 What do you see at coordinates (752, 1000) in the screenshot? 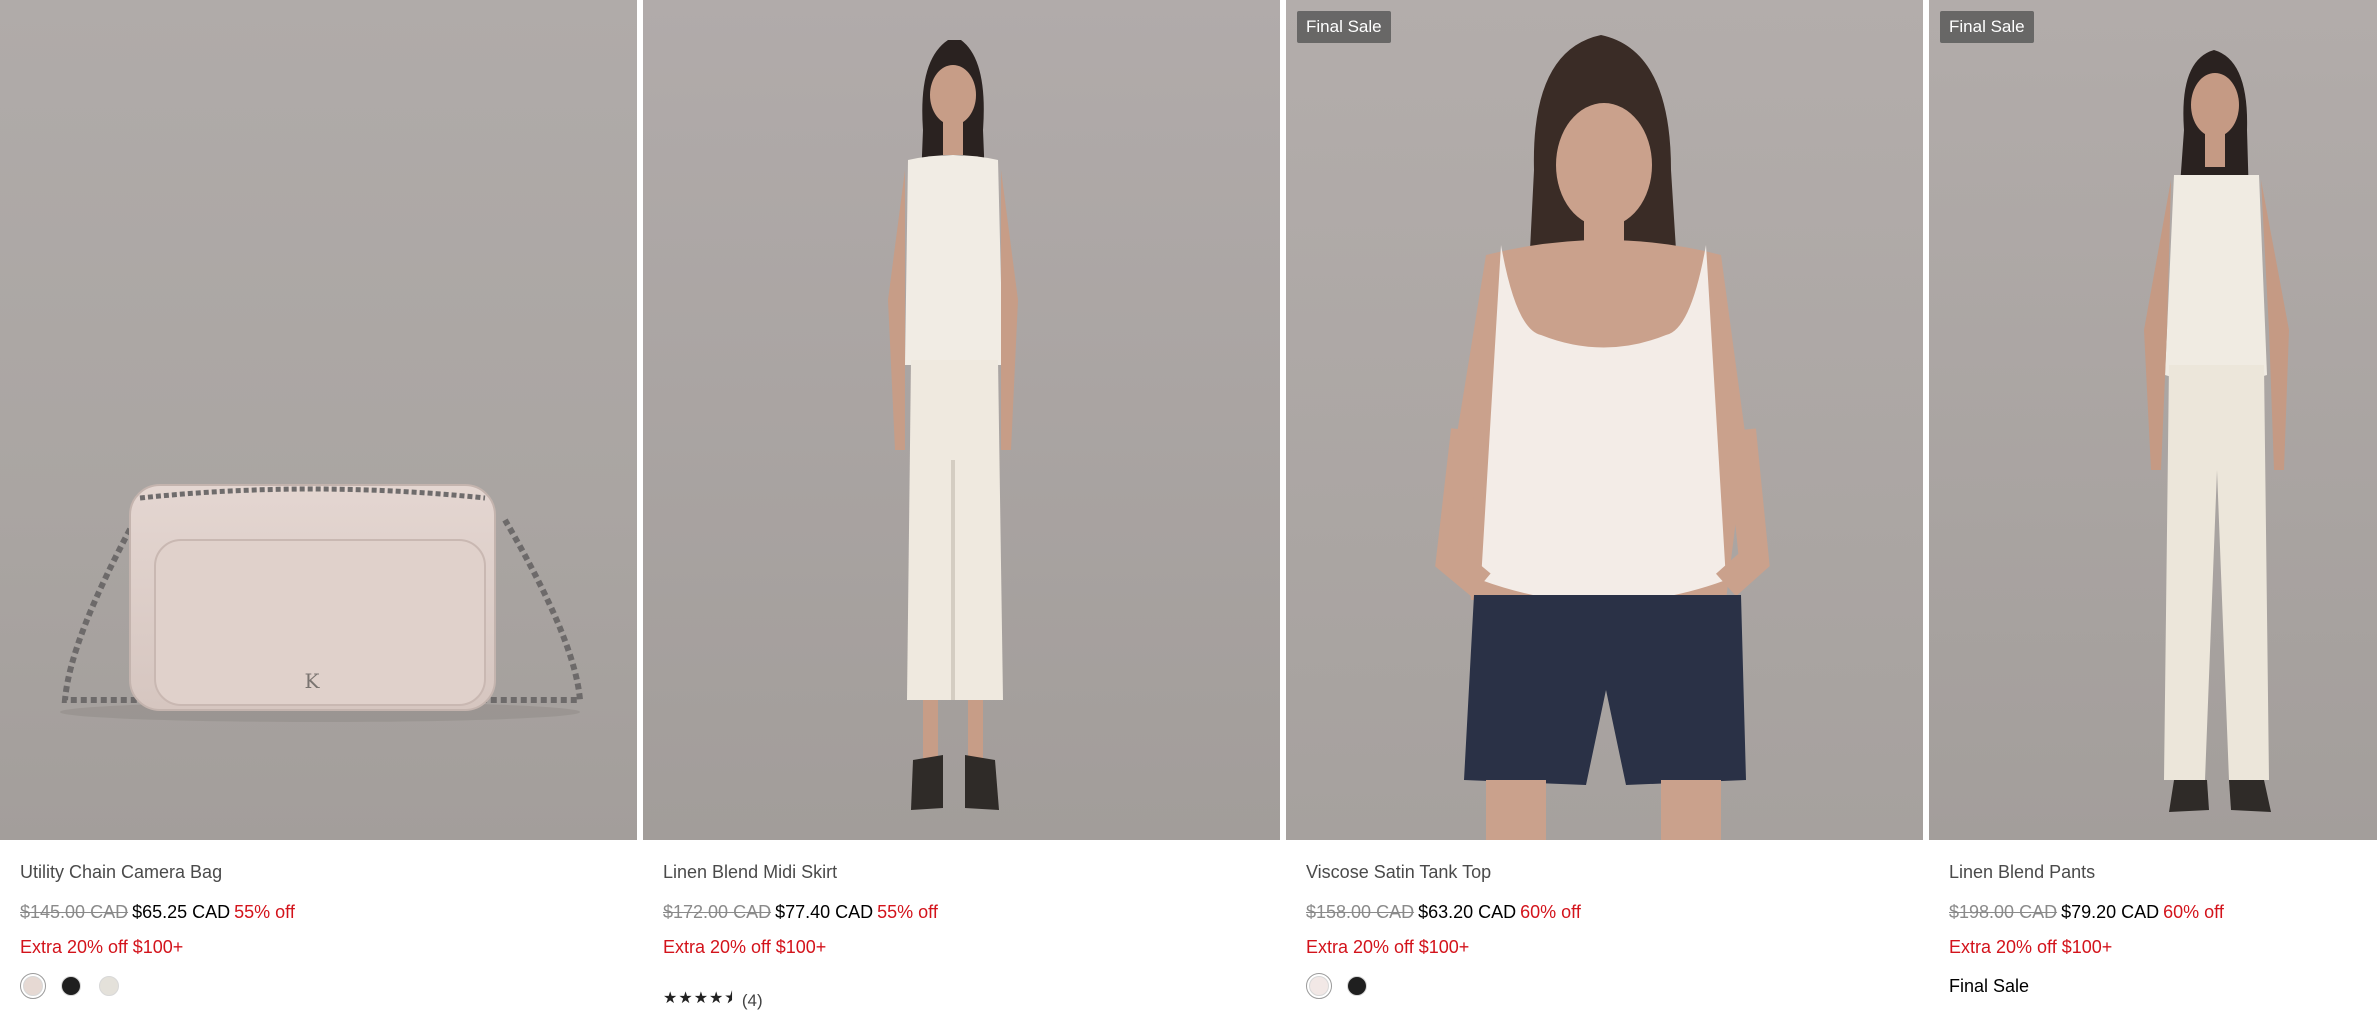
I see `review-count: (4)` at bounding box center [752, 1000].